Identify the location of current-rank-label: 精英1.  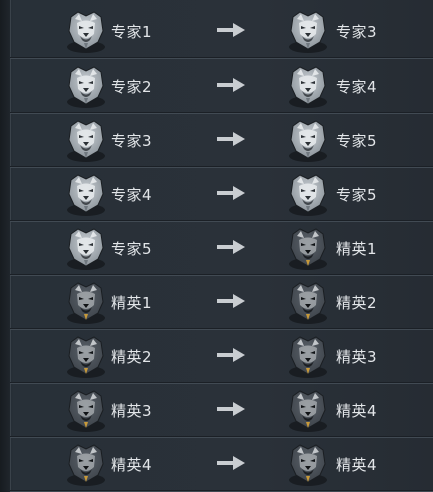
(132, 303).